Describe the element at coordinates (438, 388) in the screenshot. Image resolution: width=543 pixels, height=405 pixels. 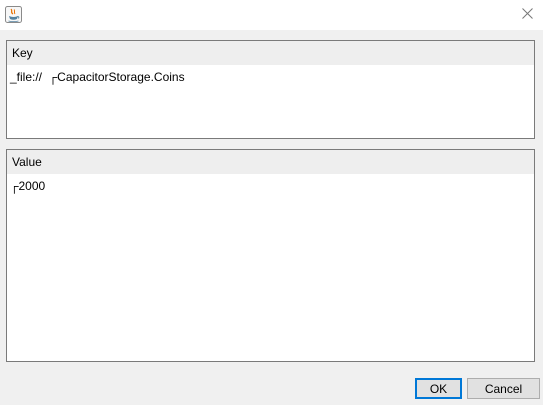
I see `ok-button: OK` at that location.